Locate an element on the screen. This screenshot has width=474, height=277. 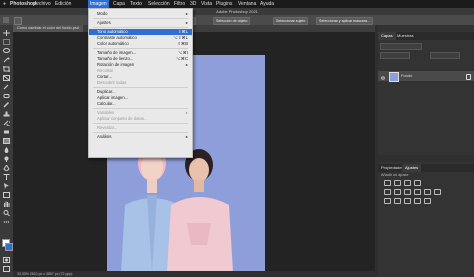
menu-3d: 3D is located at coordinates (193, 4).